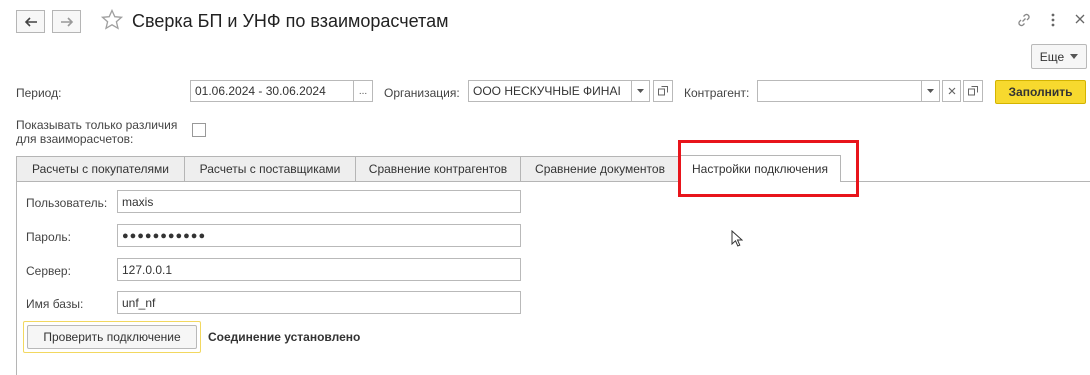 This screenshot has width=1090, height=375. What do you see at coordinates (16, 278) in the screenshot?
I see `tab-panel-left-border` at bounding box center [16, 278].